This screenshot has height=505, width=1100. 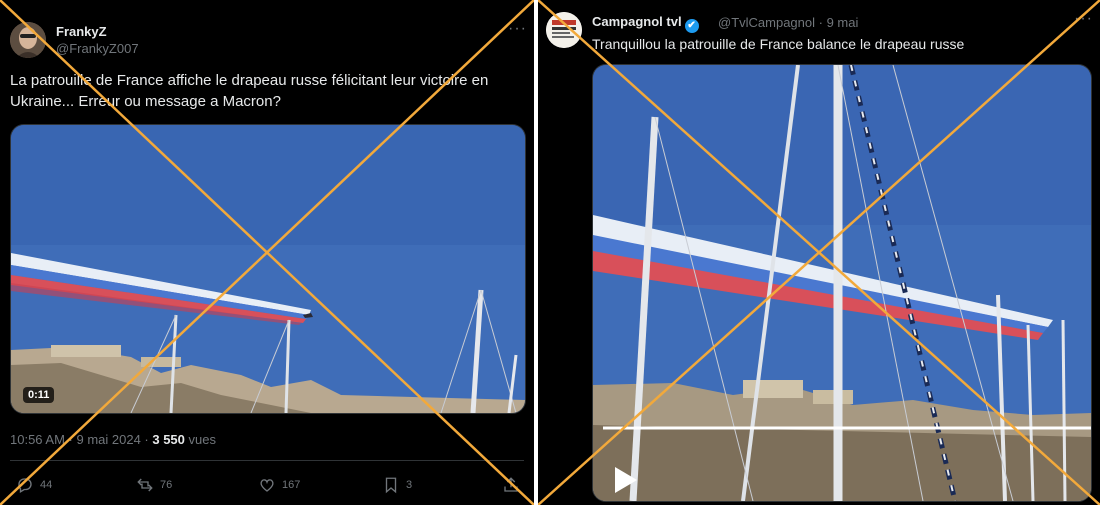 What do you see at coordinates (34, 485) in the screenshot?
I see `reply-button: 44` at bounding box center [34, 485].